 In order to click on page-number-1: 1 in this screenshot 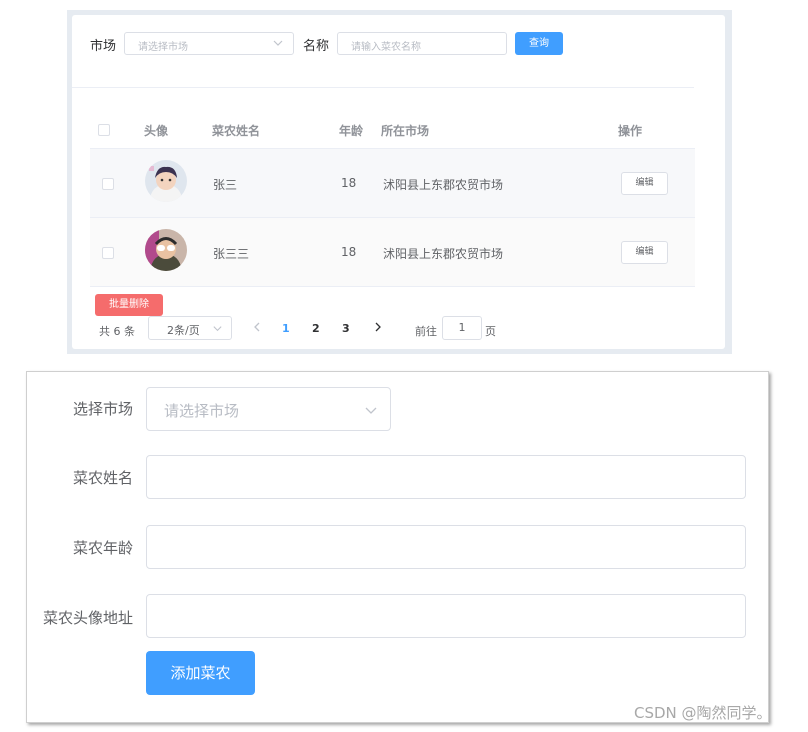, I will do `click(286, 328)`.